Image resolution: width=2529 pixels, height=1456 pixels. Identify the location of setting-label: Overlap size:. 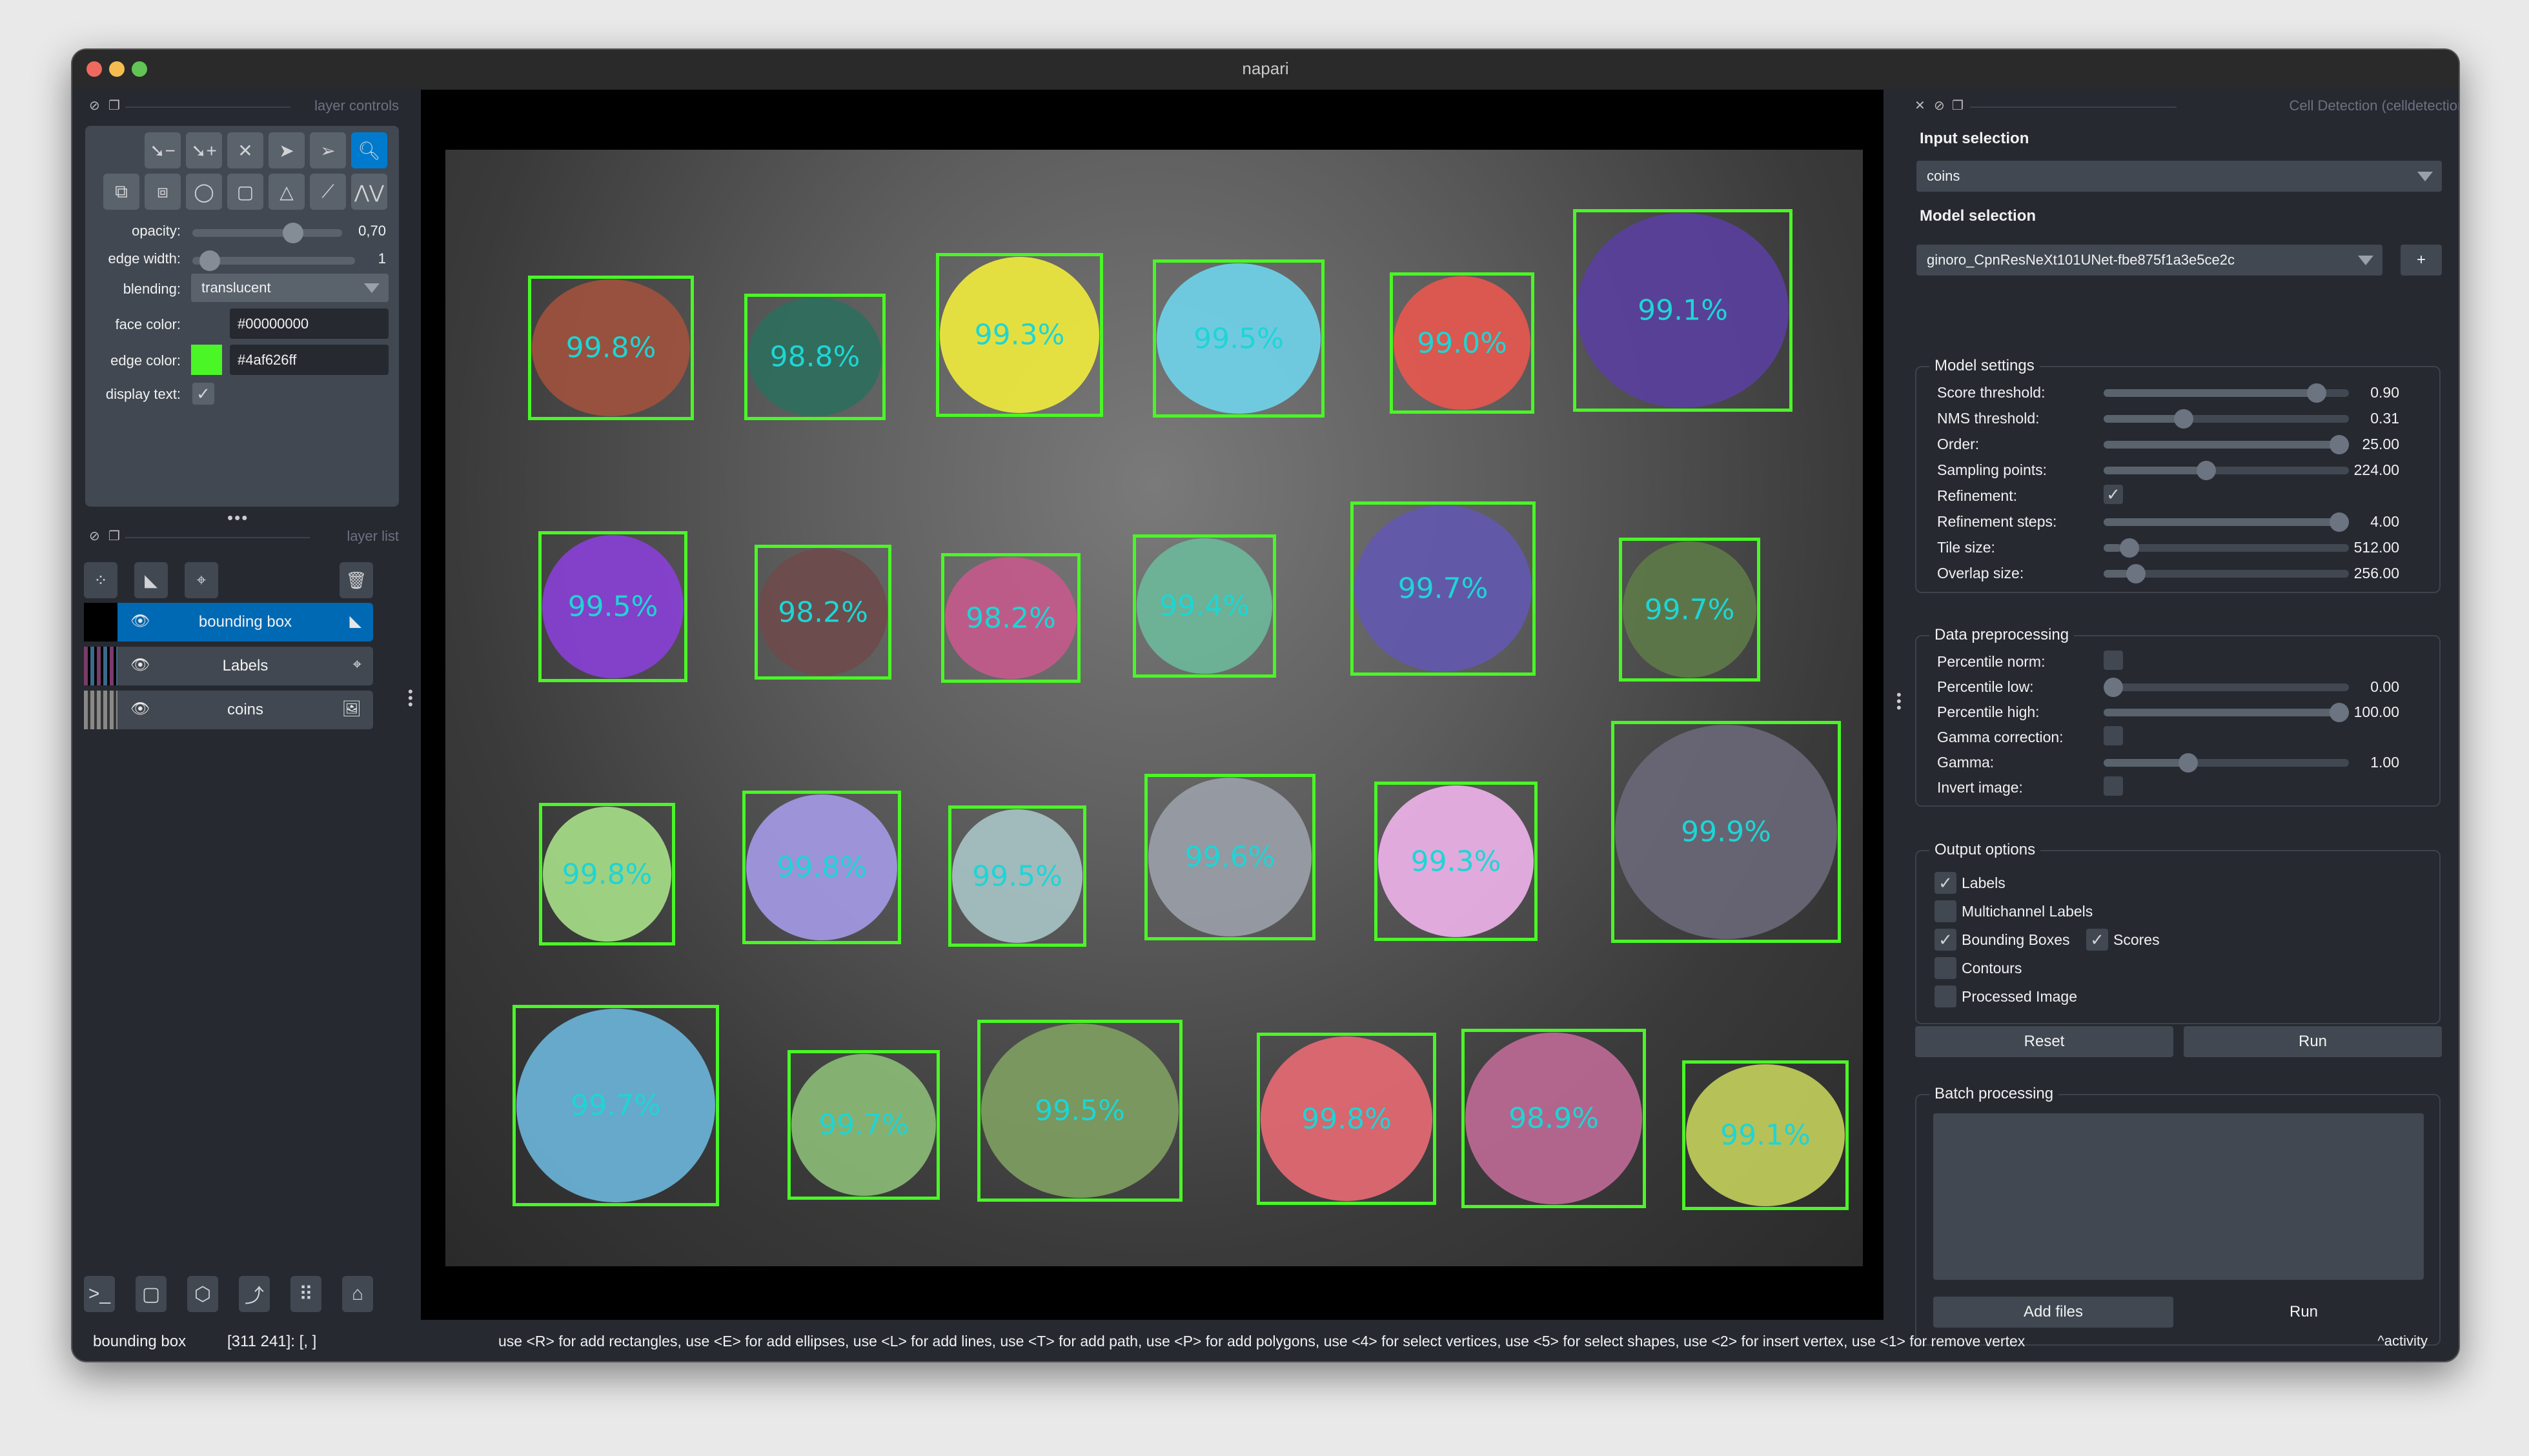
(1980, 573).